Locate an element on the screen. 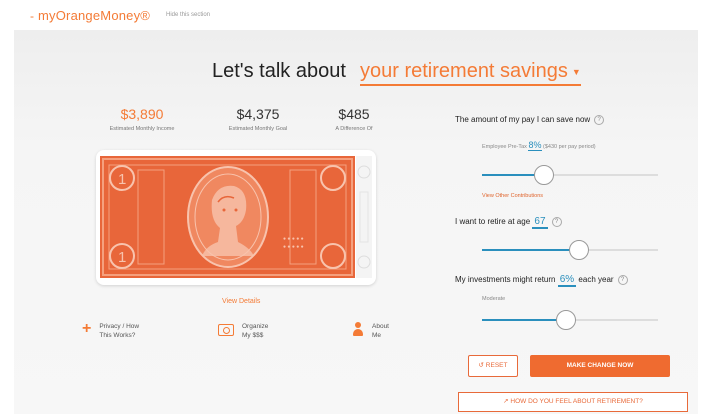 The height and width of the screenshot is (414, 710). privacy-line1: Privacy / How is located at coordinates (119, 326).